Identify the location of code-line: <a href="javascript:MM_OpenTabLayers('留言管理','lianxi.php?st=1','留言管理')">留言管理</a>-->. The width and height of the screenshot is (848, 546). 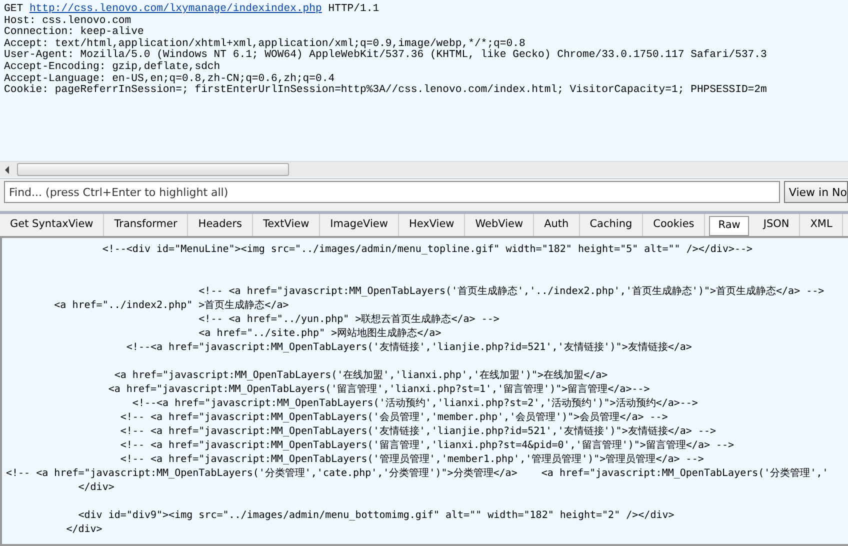
(379, 390).